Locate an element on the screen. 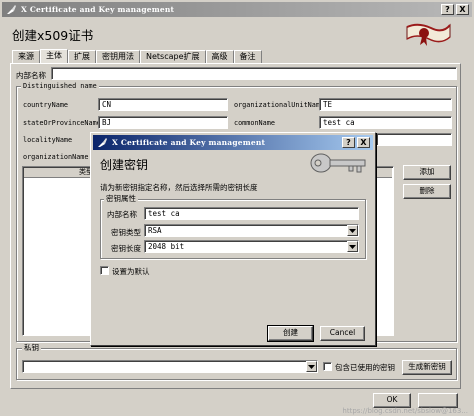 The image size is (474, 416). key-type-select: RSA is located at coordinates (251, 230).